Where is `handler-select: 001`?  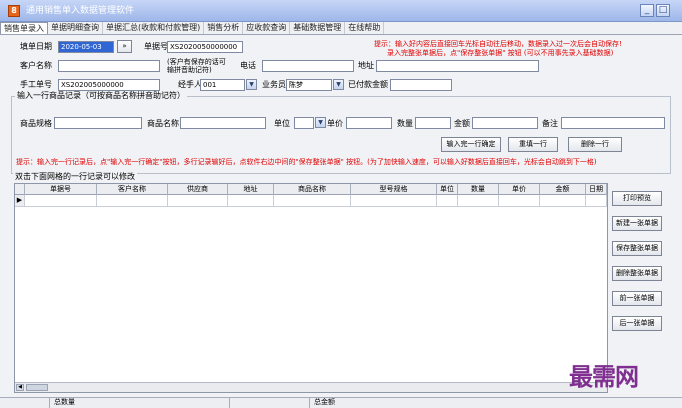
handler-select: 001 is located at coordinates (222, 85).